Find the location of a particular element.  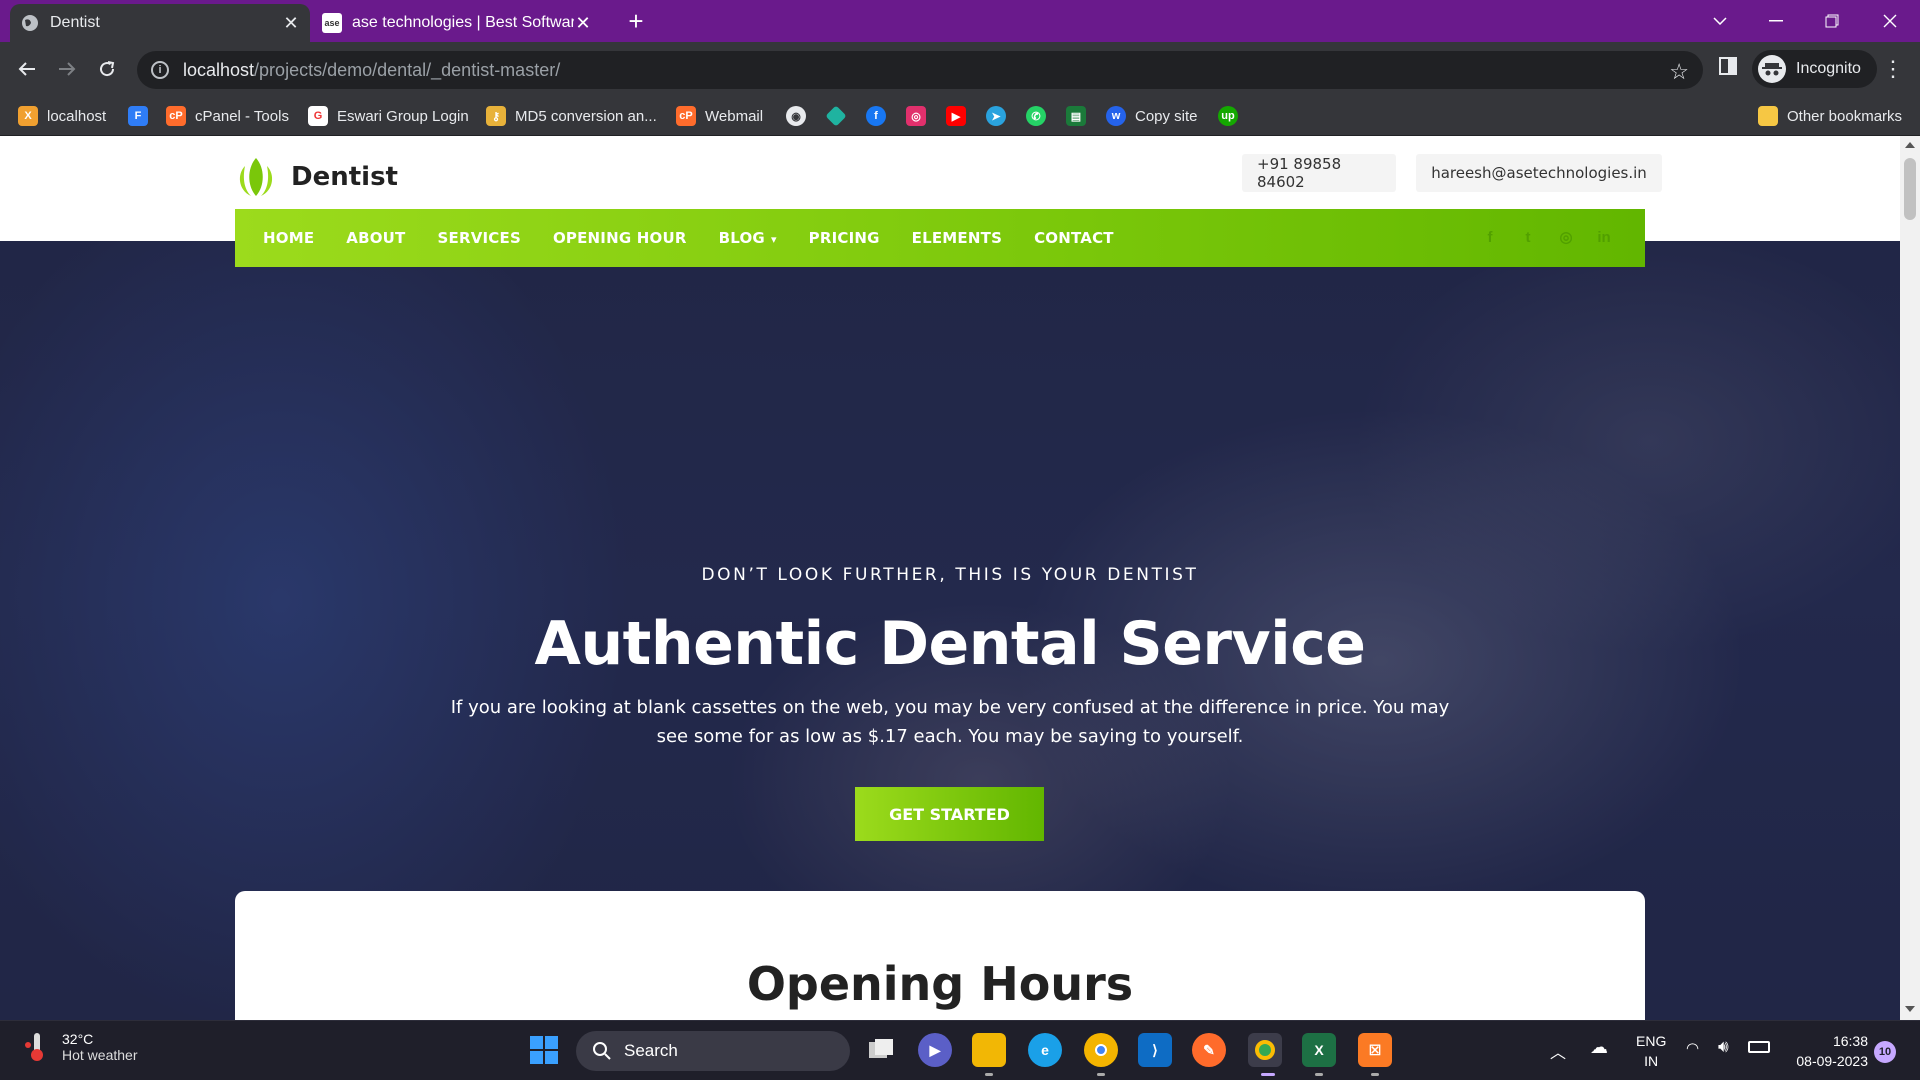

bookmark-diamond is located at coordinates (836, 116).